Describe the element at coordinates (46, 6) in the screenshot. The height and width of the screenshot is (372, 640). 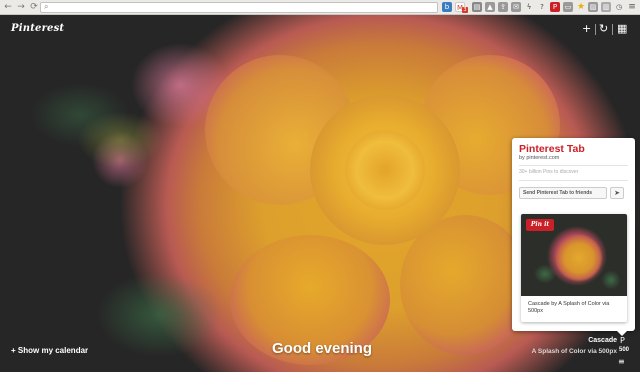
I see `search-icon: ⌕` at that location.